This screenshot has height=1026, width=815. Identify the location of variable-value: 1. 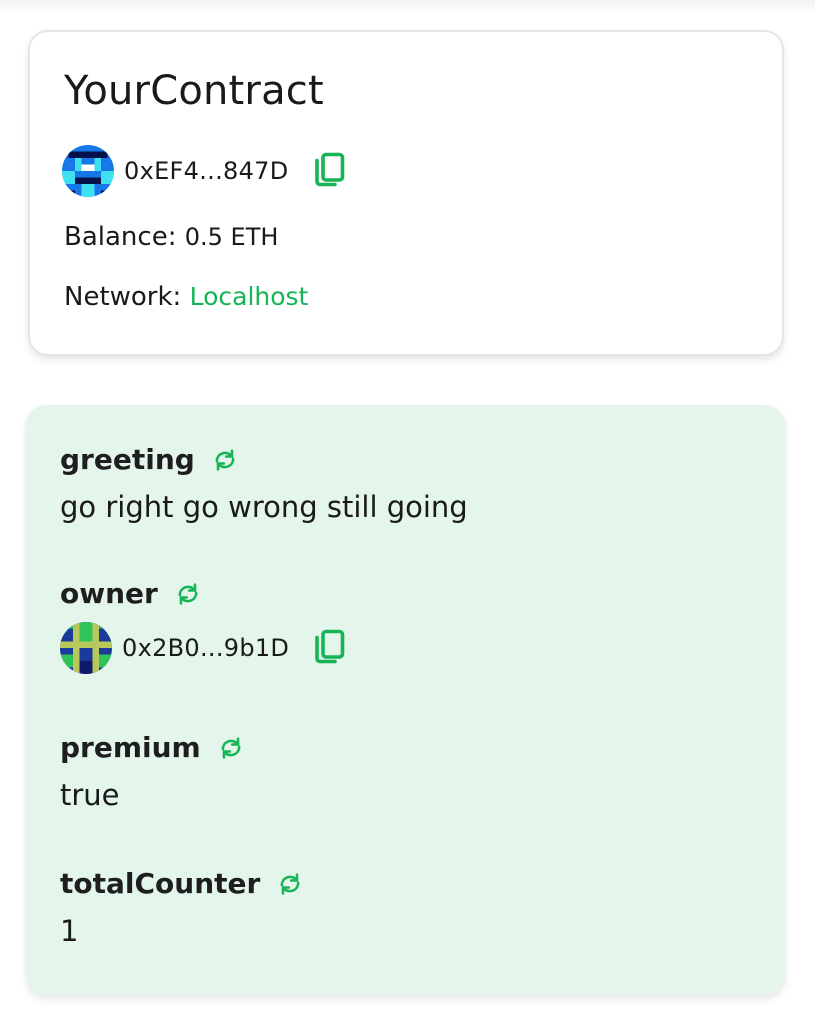
(69, 931).